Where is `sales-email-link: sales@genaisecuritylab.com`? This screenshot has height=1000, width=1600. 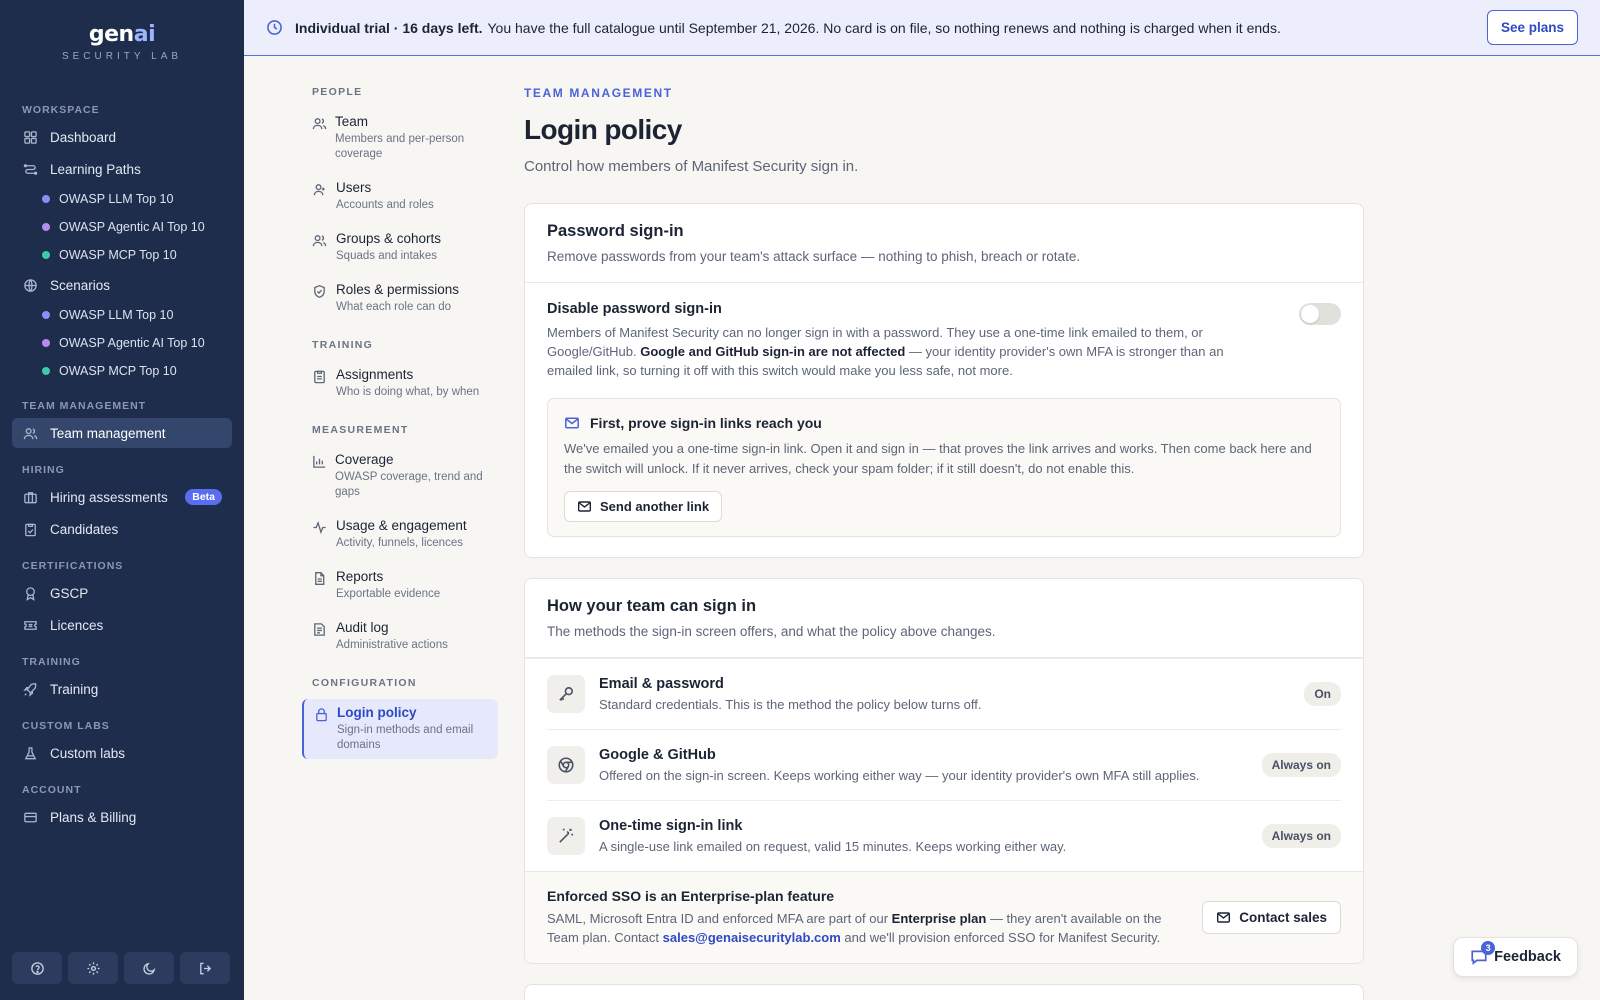
sales-email-link: sales@genaisecuritylab.com is located at coordinates (752, 937).